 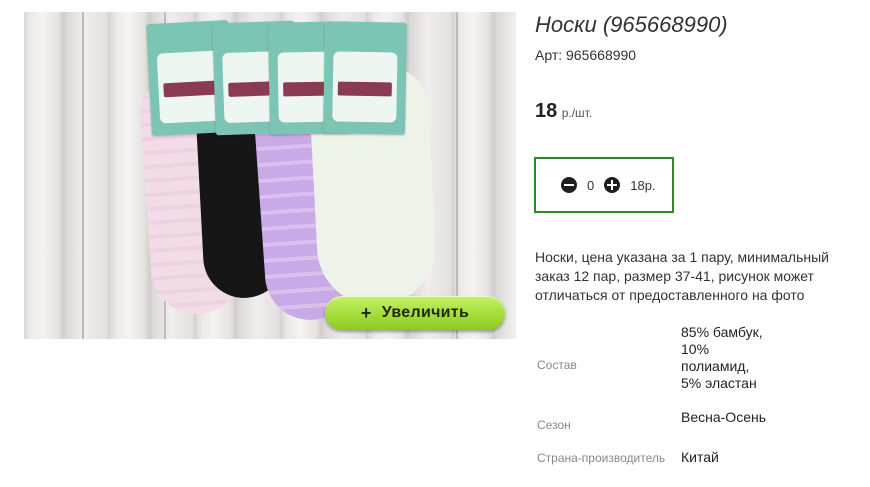 I want to click on quantity-value: 0, so click(x=590, y=185).